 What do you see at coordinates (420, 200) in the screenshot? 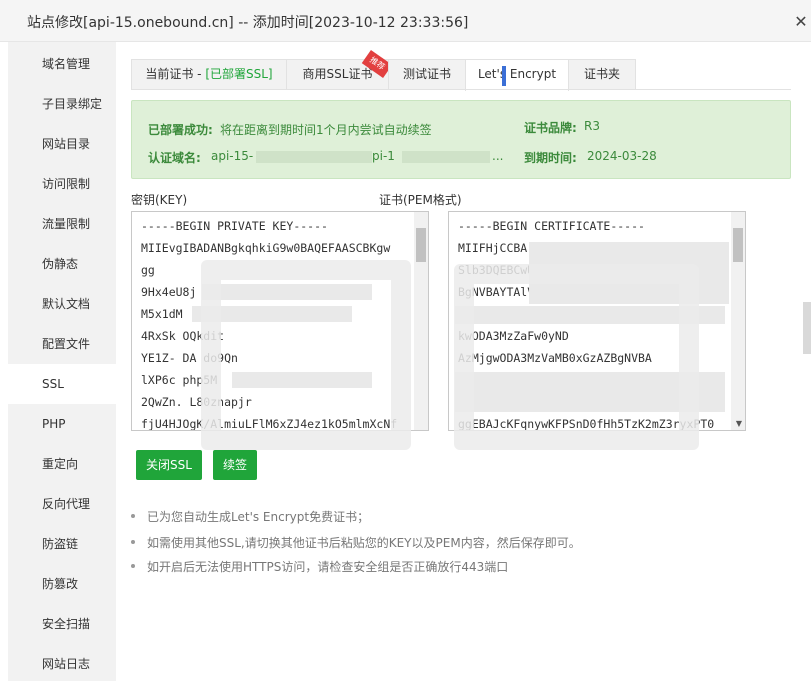
I see `cert-label: 证书(PEM格式)` at bounding box center [420, 200].